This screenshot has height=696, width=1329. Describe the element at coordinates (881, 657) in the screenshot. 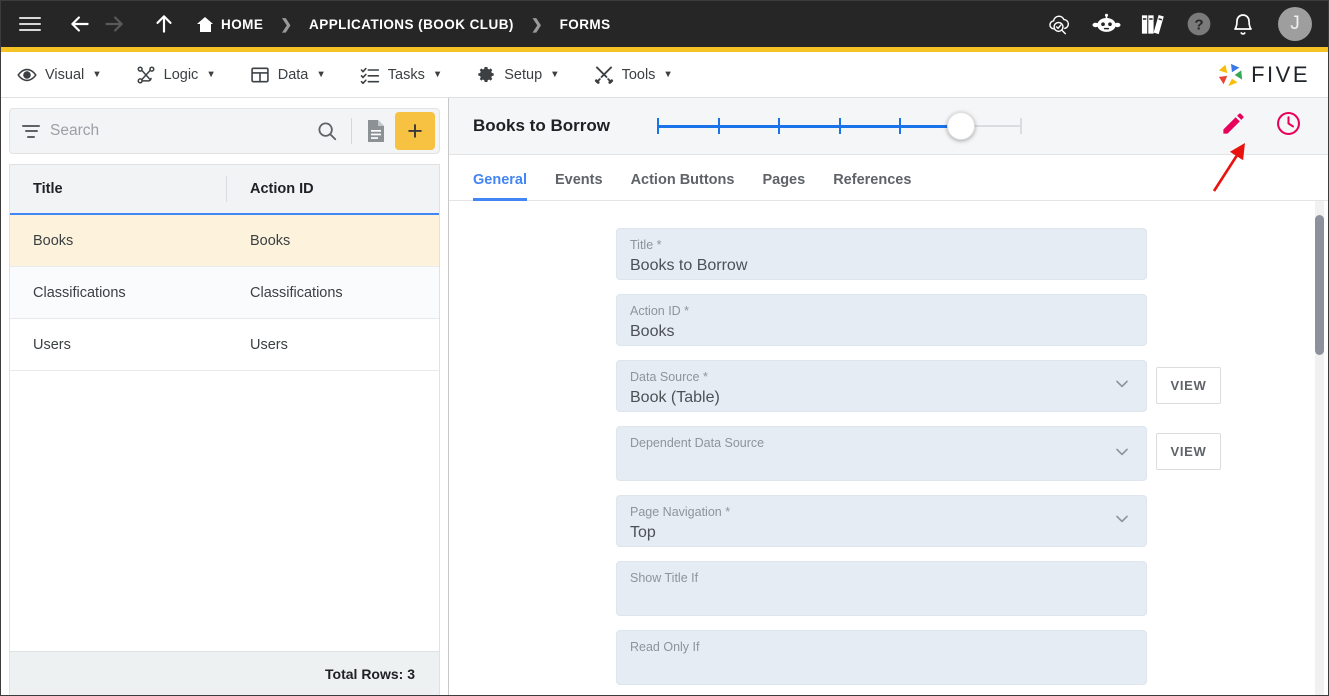

I see `read-only-if-field: Read Only If` at that location.